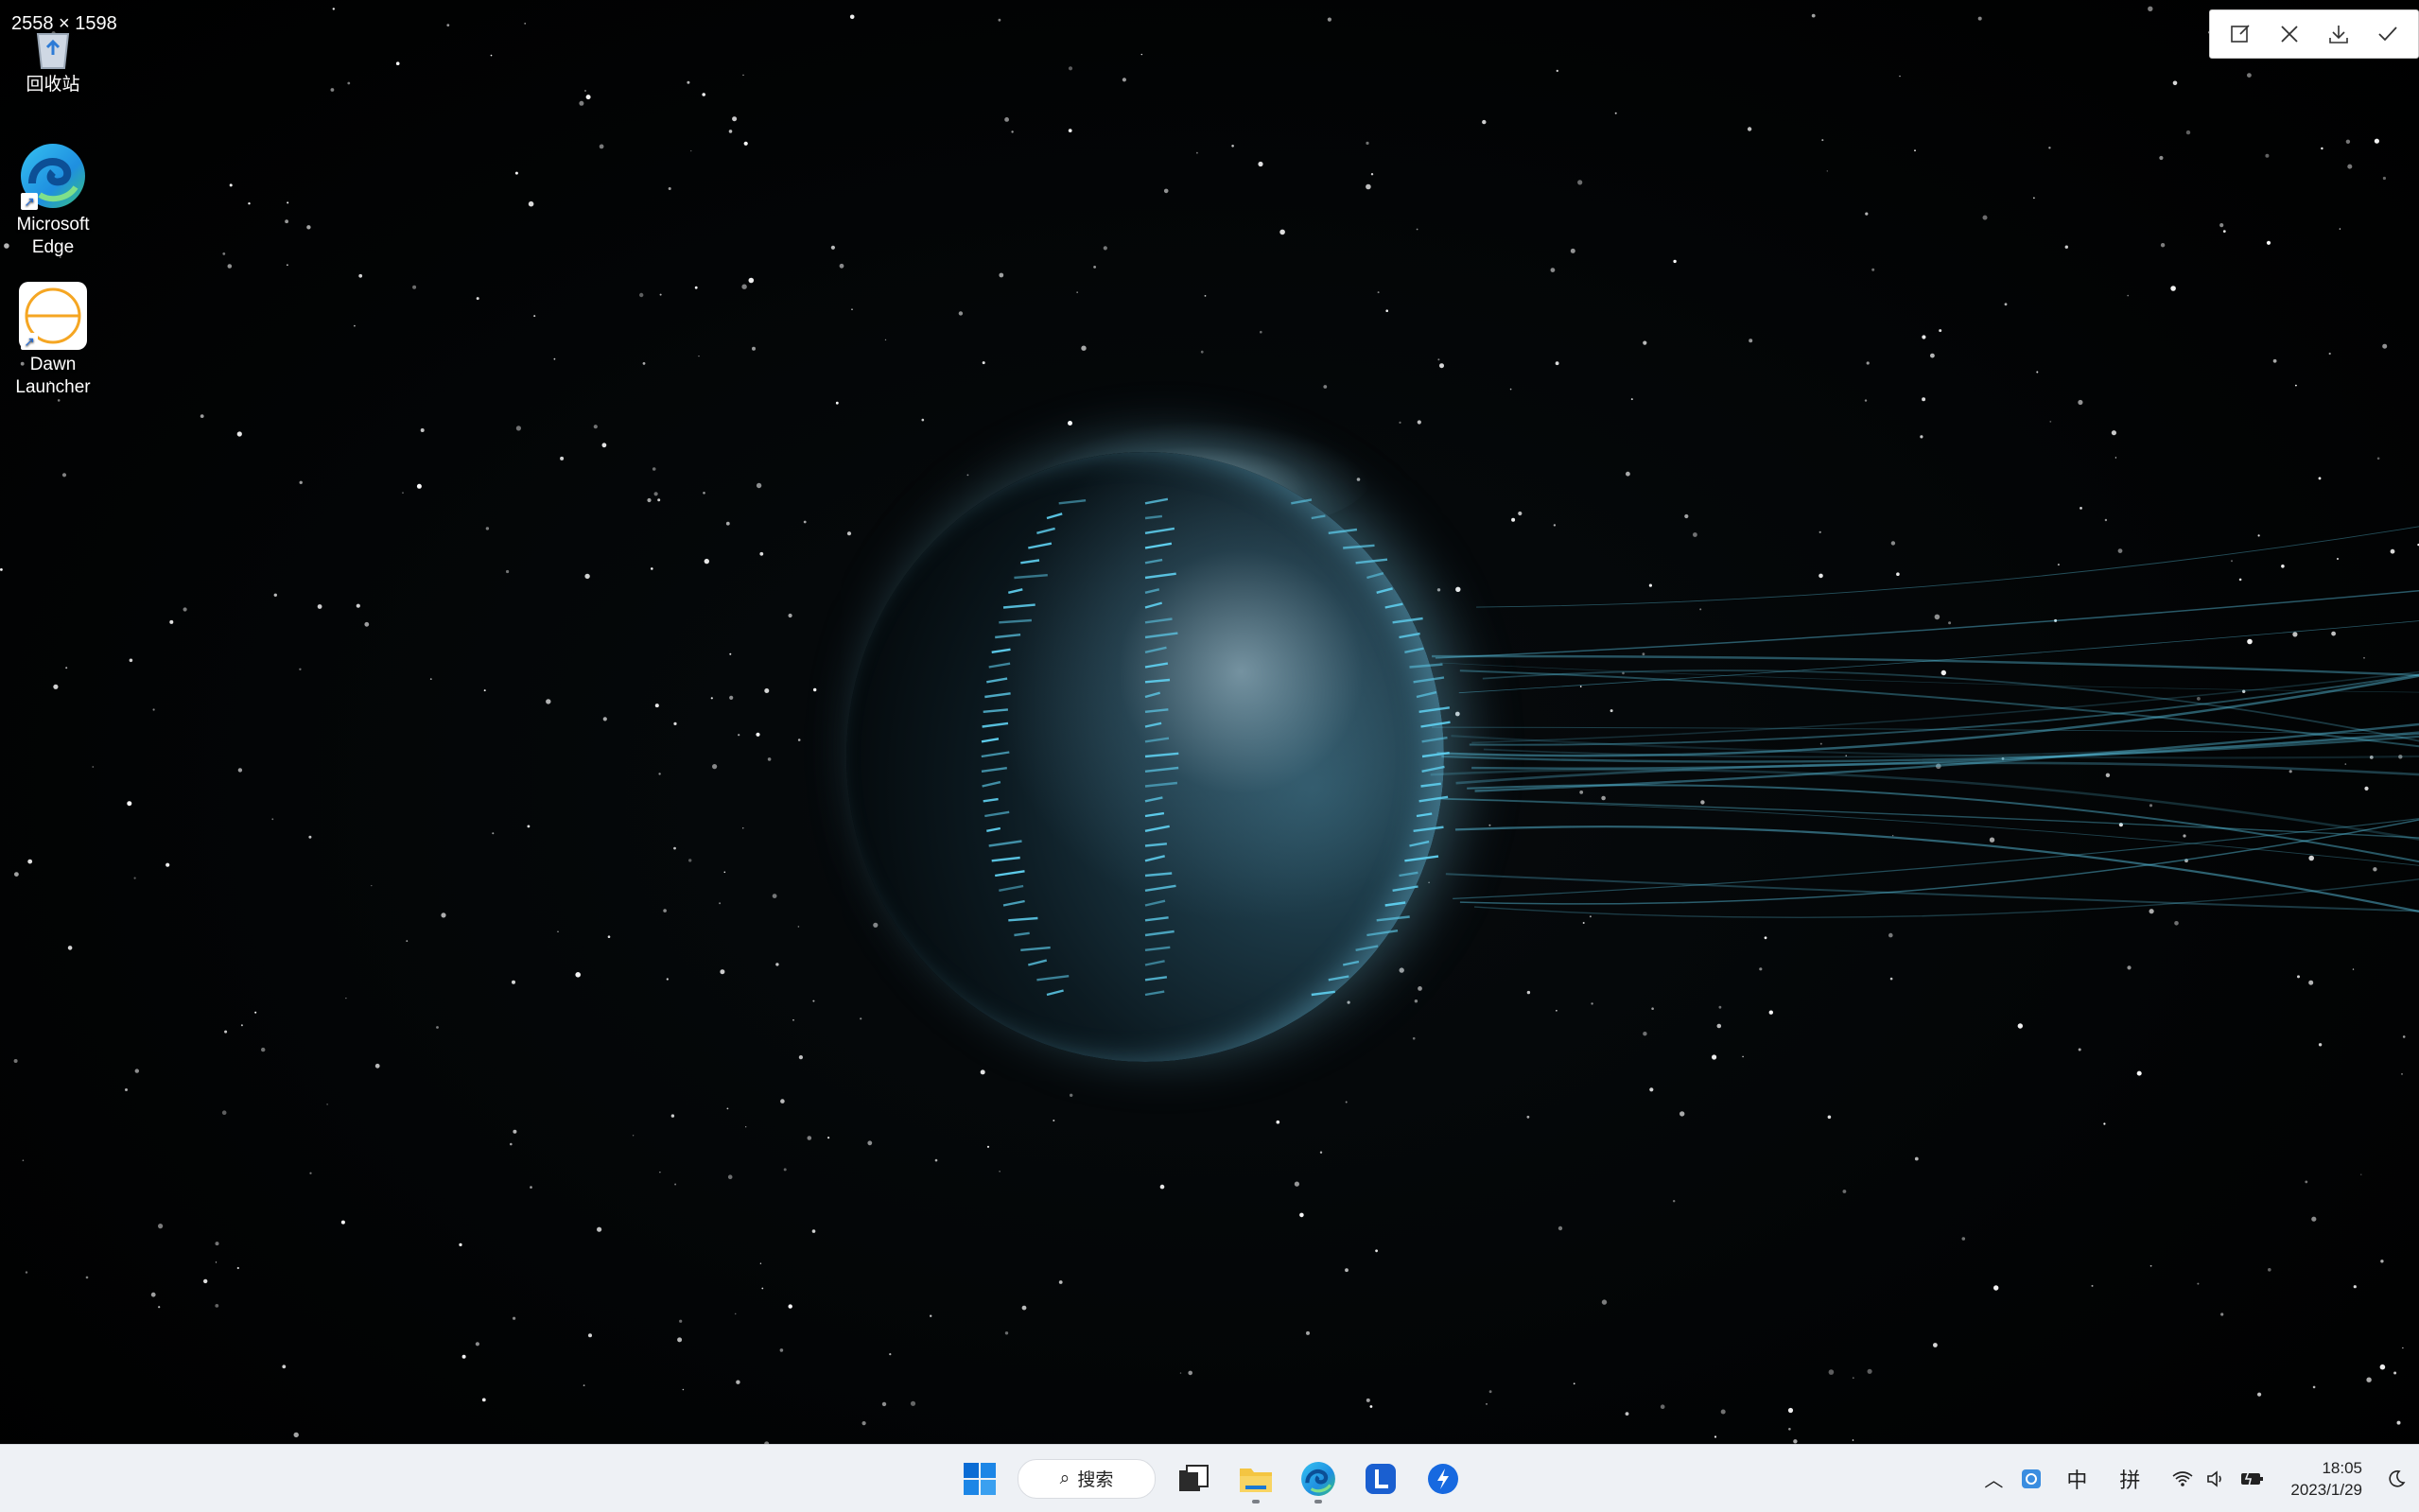  Describe the element at coordinates (2388, 34) in the screenshot. I see `confirm-button` at that location.